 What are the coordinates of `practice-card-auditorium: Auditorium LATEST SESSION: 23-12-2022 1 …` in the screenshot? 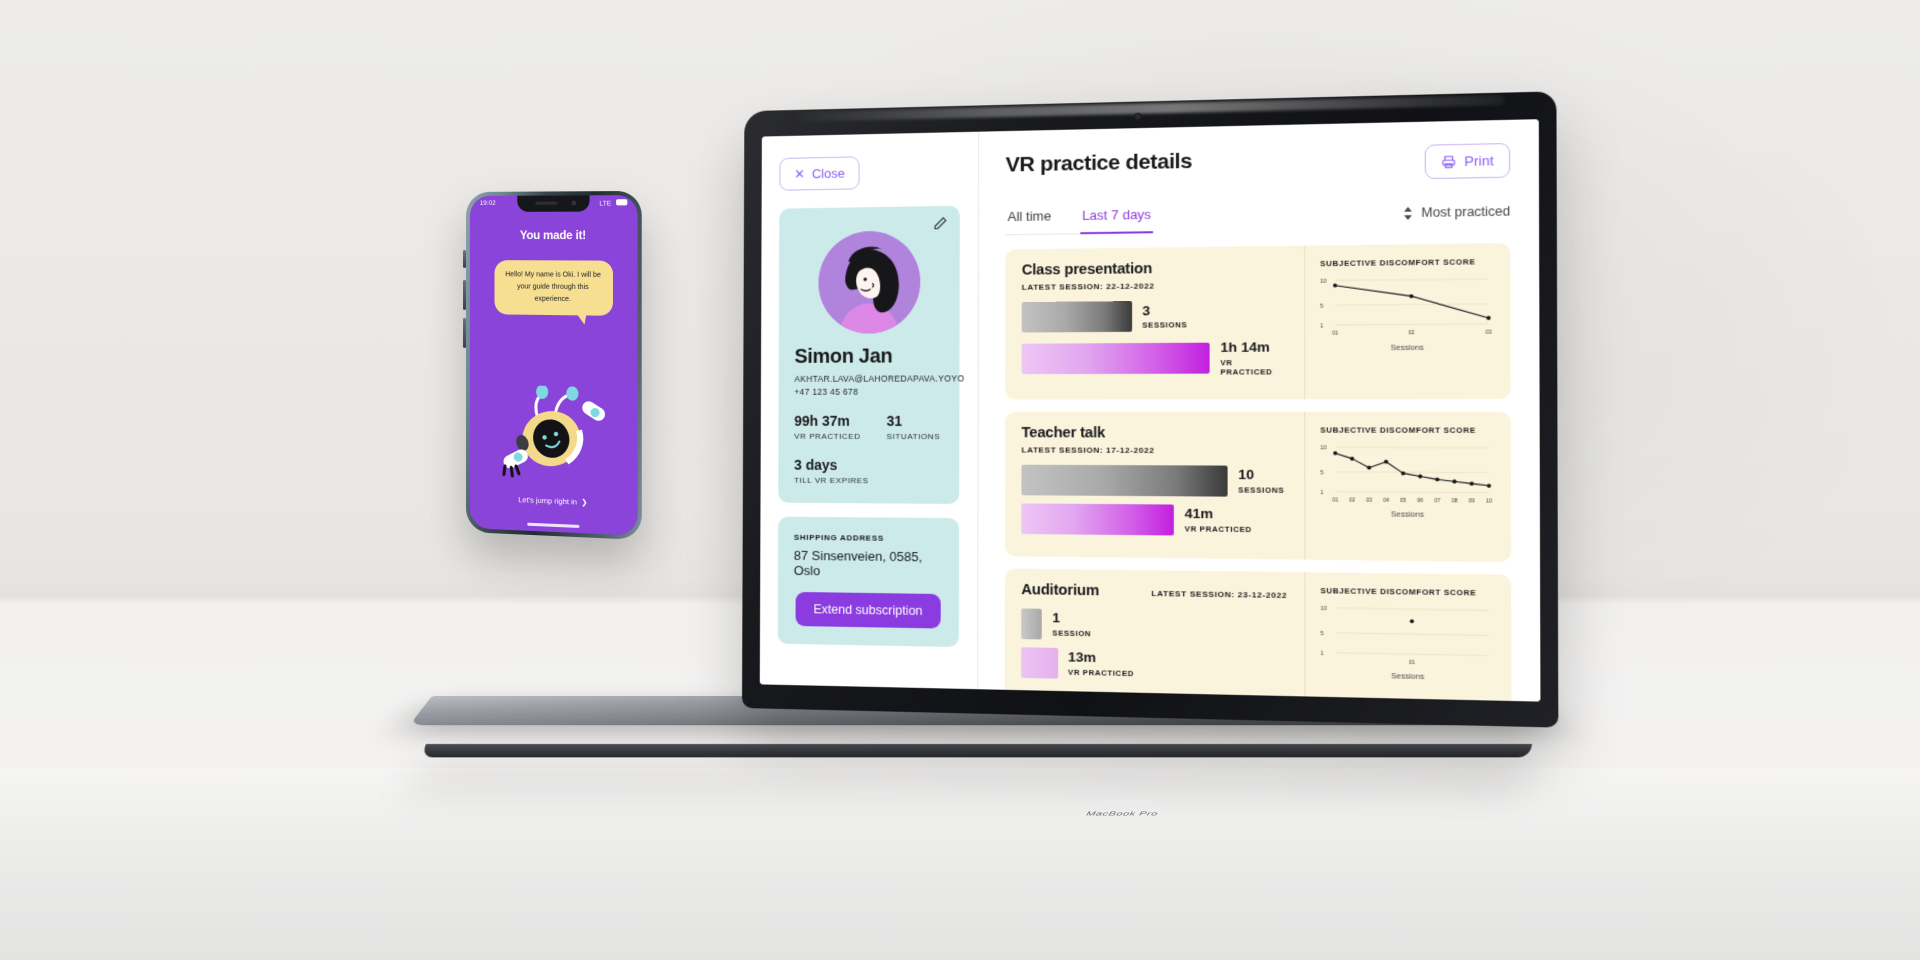 It's located at (1258, 634).